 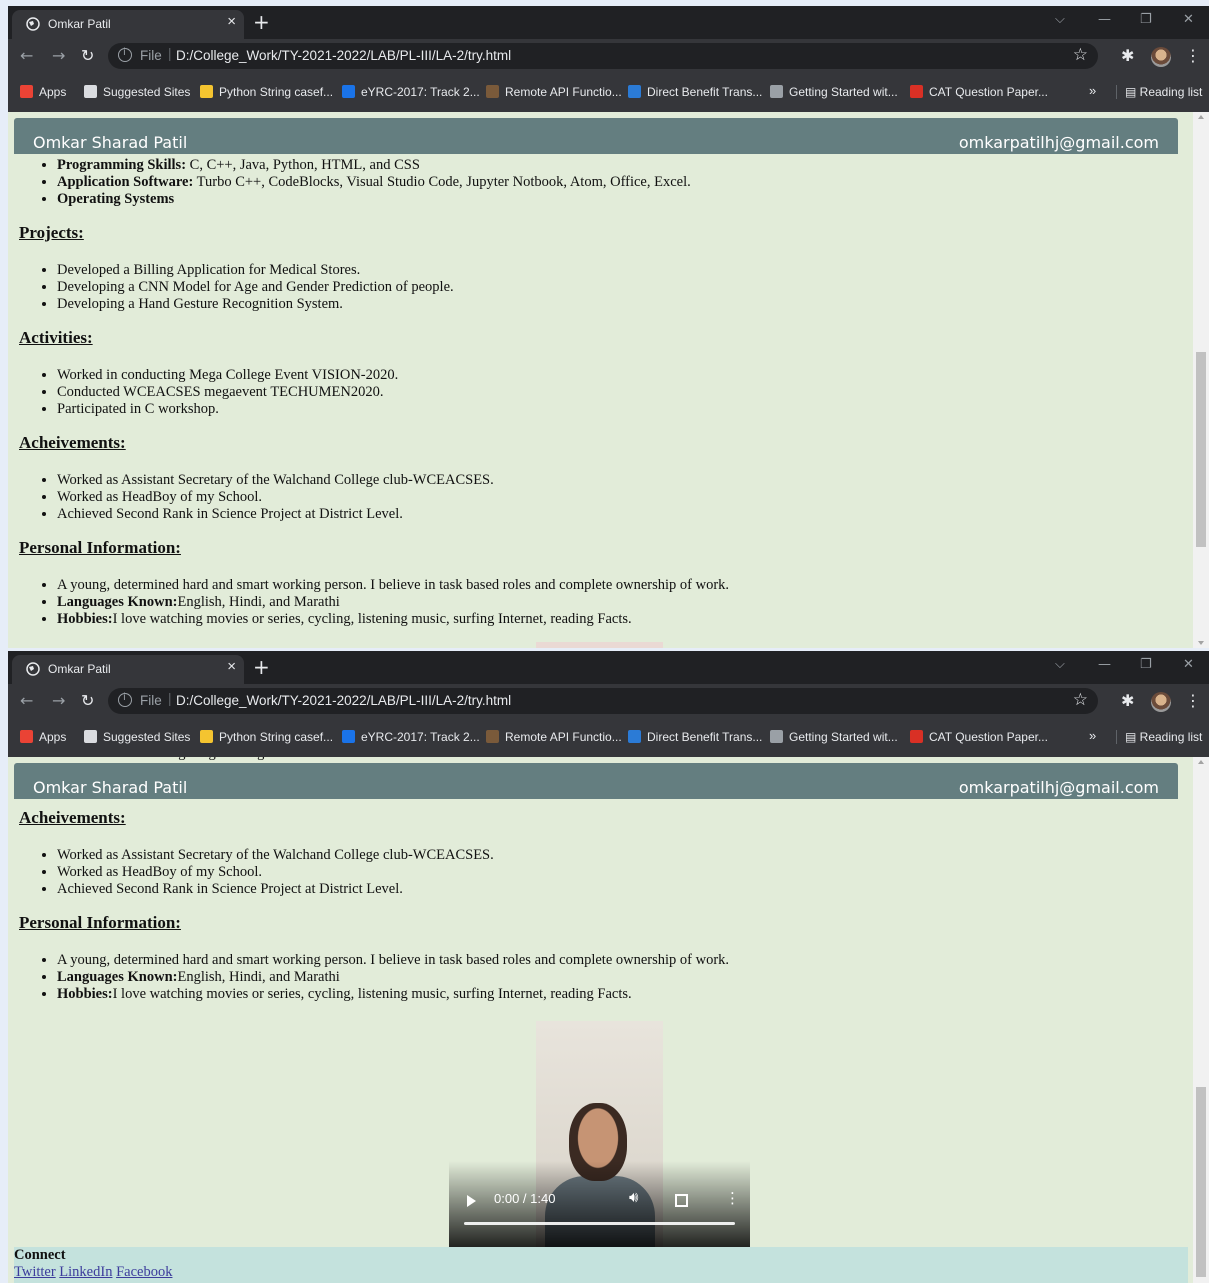 What do you see at coordinates (1201, 643) in the screenshot?
I see `scroll-down-icon` at bounding box center [1201, 643].